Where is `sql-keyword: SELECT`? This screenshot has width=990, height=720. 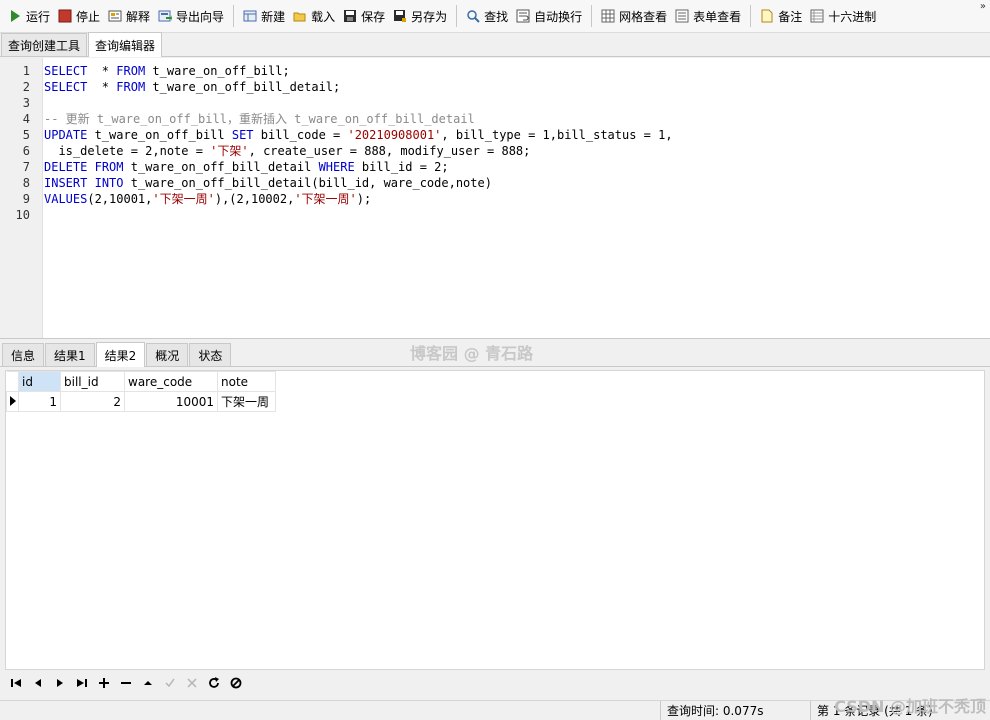 sql-keyword: SELECT is located at coordinates (66, 71).